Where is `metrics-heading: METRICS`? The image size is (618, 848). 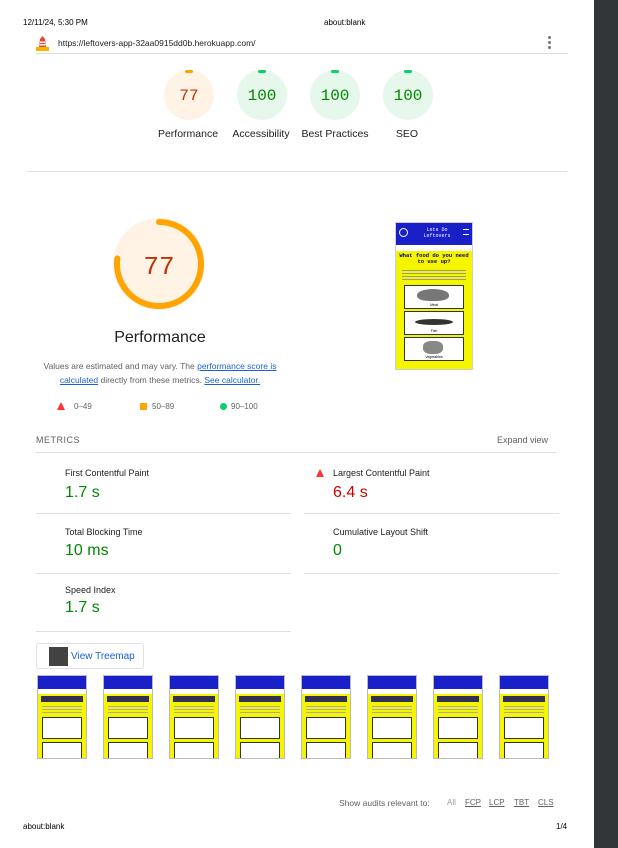 metrics-heading: METRICS is located at coordinates (58, 440).